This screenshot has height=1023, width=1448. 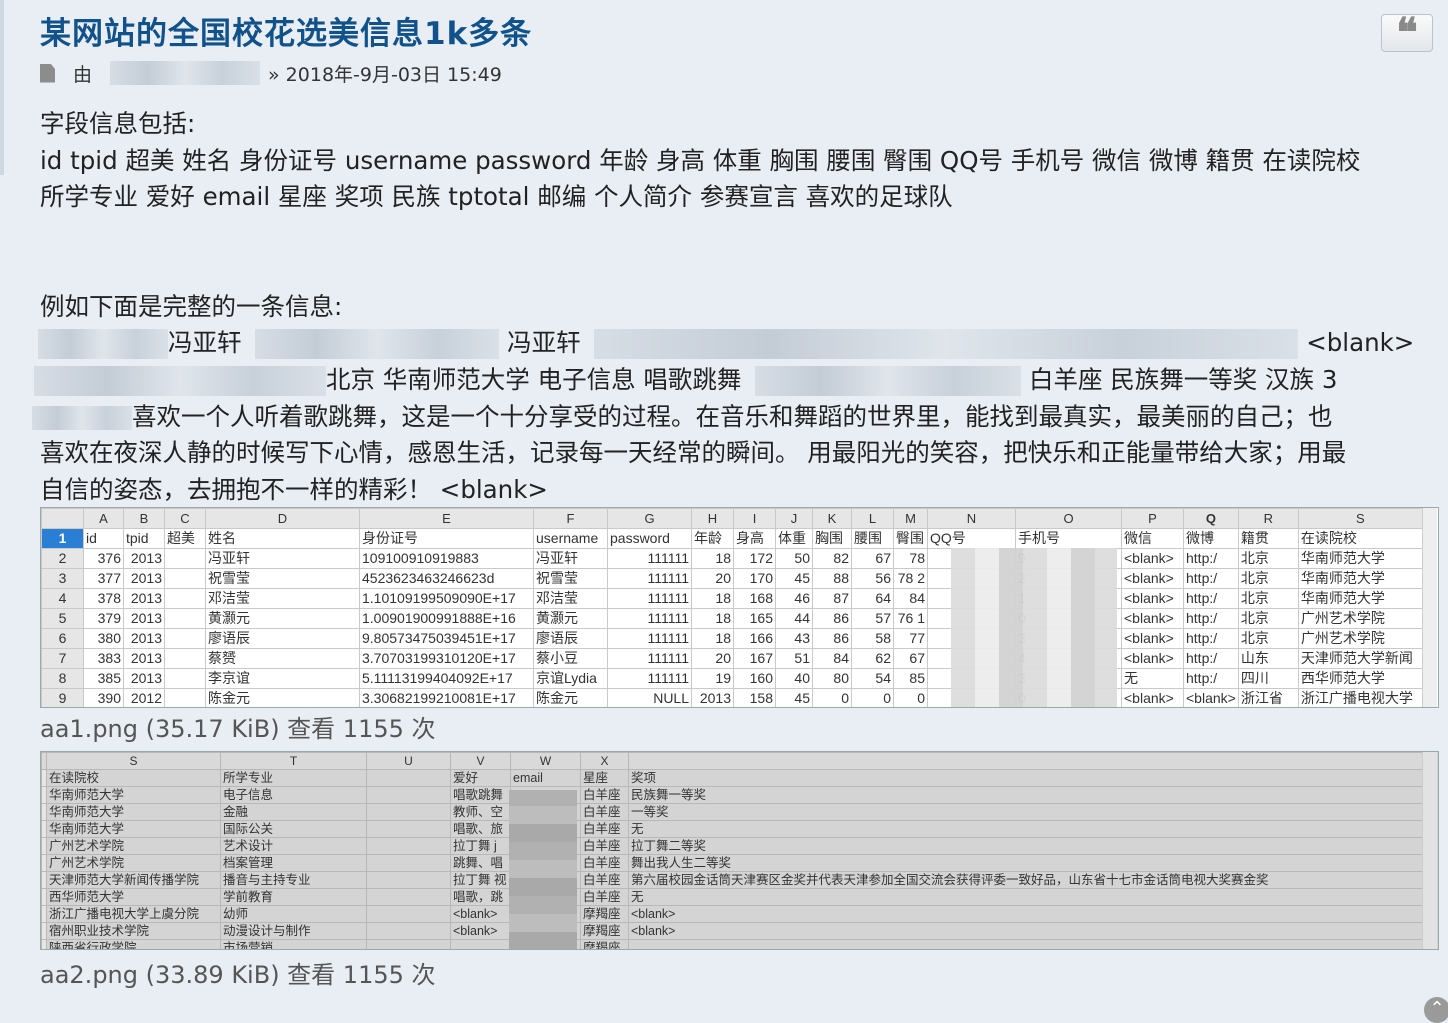 I want to click on header-cell: 手机号, so click(x=1068, y=538).